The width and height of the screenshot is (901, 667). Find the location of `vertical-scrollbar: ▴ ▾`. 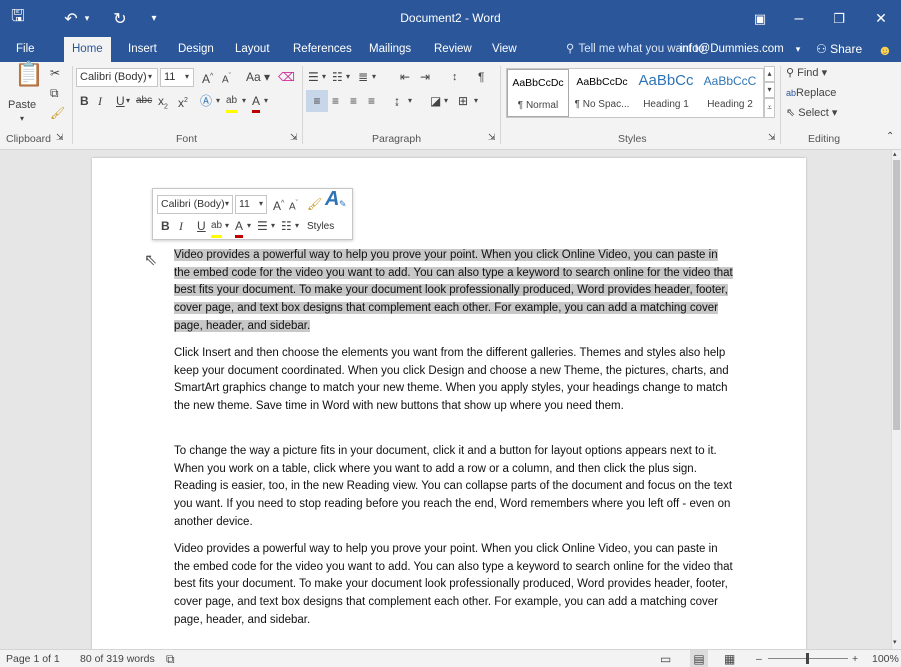

vertical-scrollbar: ▴ ▾ is located at coordinates (896, 399).